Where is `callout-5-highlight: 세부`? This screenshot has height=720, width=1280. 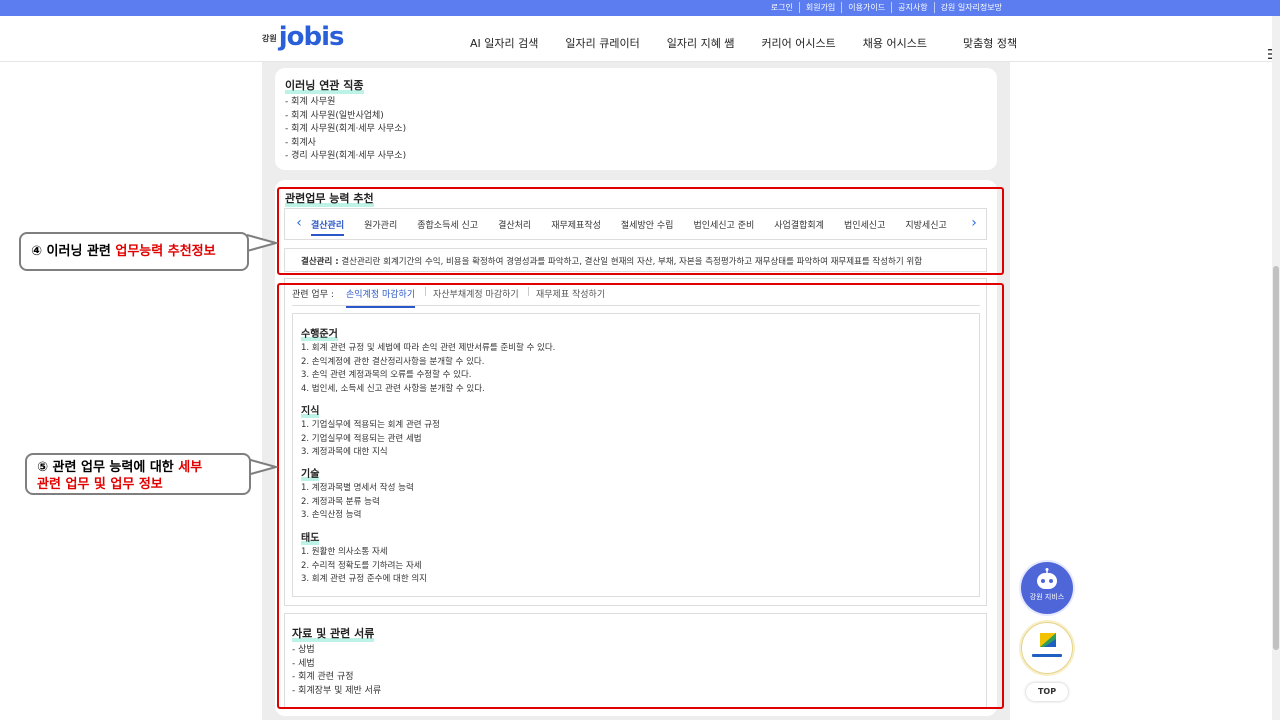 callout-5-highlight: 세부 is located at coordinates (190, 467).